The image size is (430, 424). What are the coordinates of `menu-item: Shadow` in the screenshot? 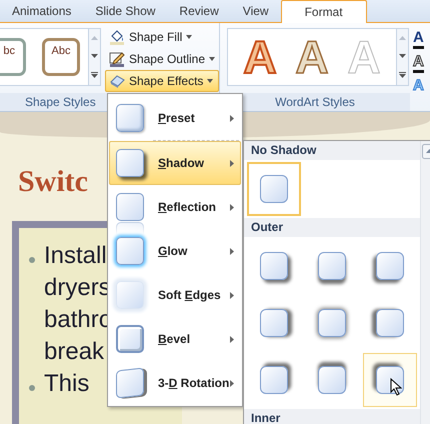 It's located at (175, 163).